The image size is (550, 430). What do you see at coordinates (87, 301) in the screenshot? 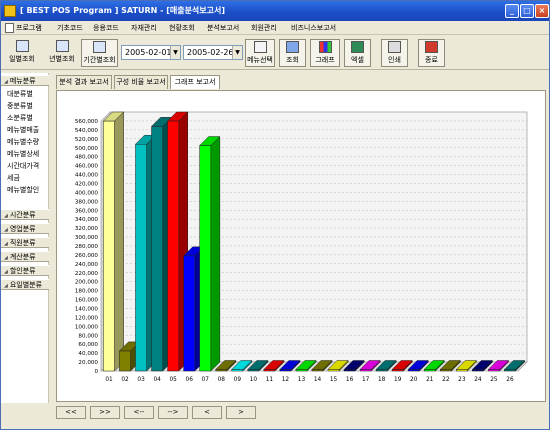
I see `y-tick-label: 160,000` at bounding box center [87, 301].